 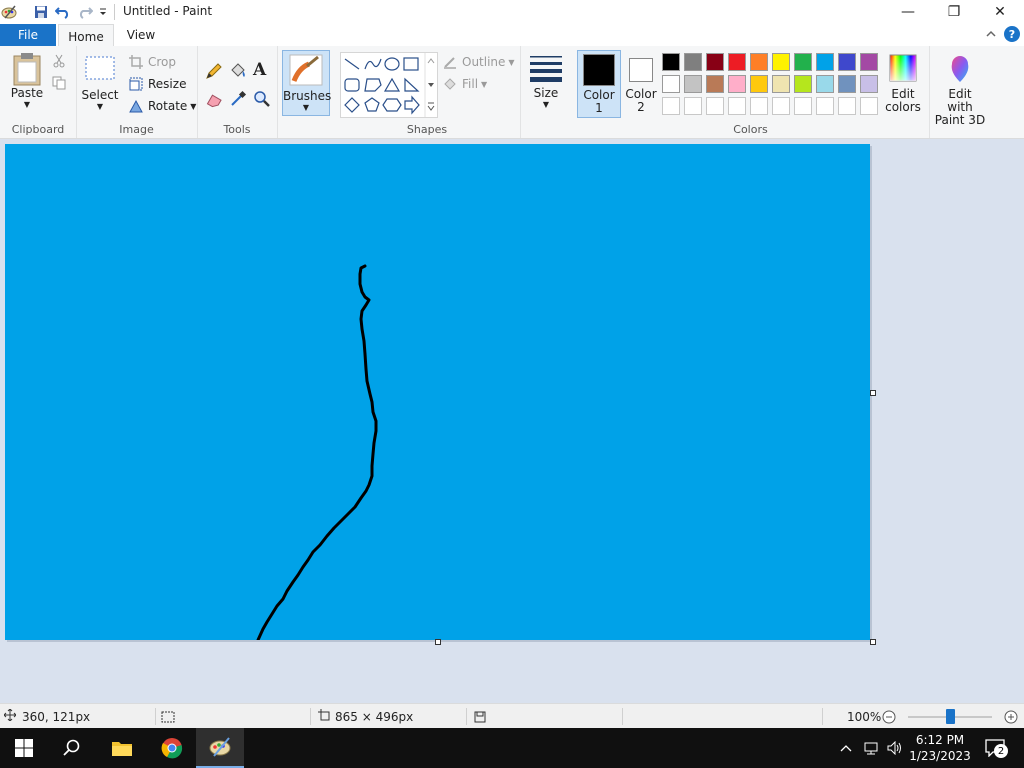 I want to click on clock: 6:12 PM 1/23/2023, so click(x=940, y=748).